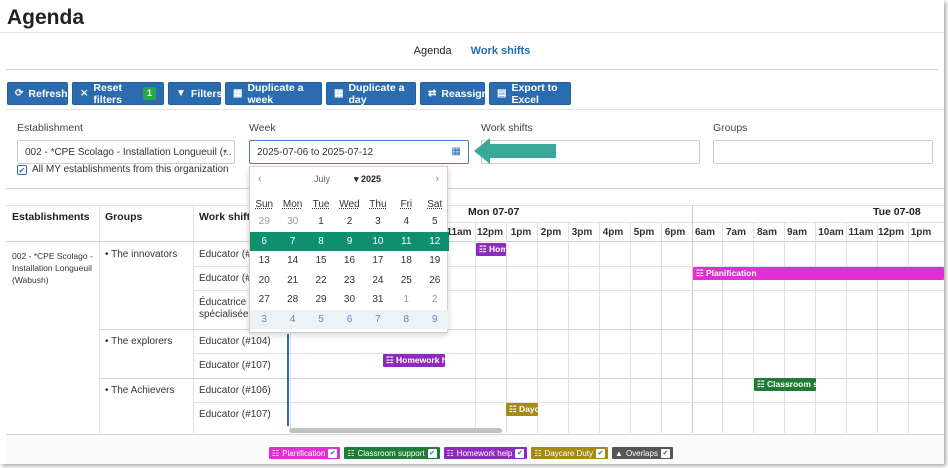  Describe the element at coordinates (435, 281) in the screenshot. I see `day-cell: 26` at that location.